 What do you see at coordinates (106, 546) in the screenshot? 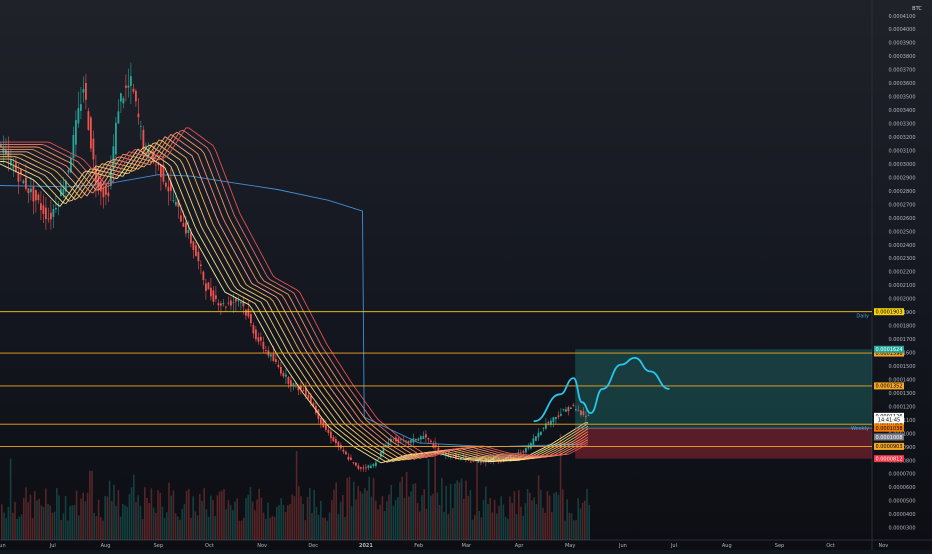
I see `x-tick-label: Aug` at bounding box center [106, 546].